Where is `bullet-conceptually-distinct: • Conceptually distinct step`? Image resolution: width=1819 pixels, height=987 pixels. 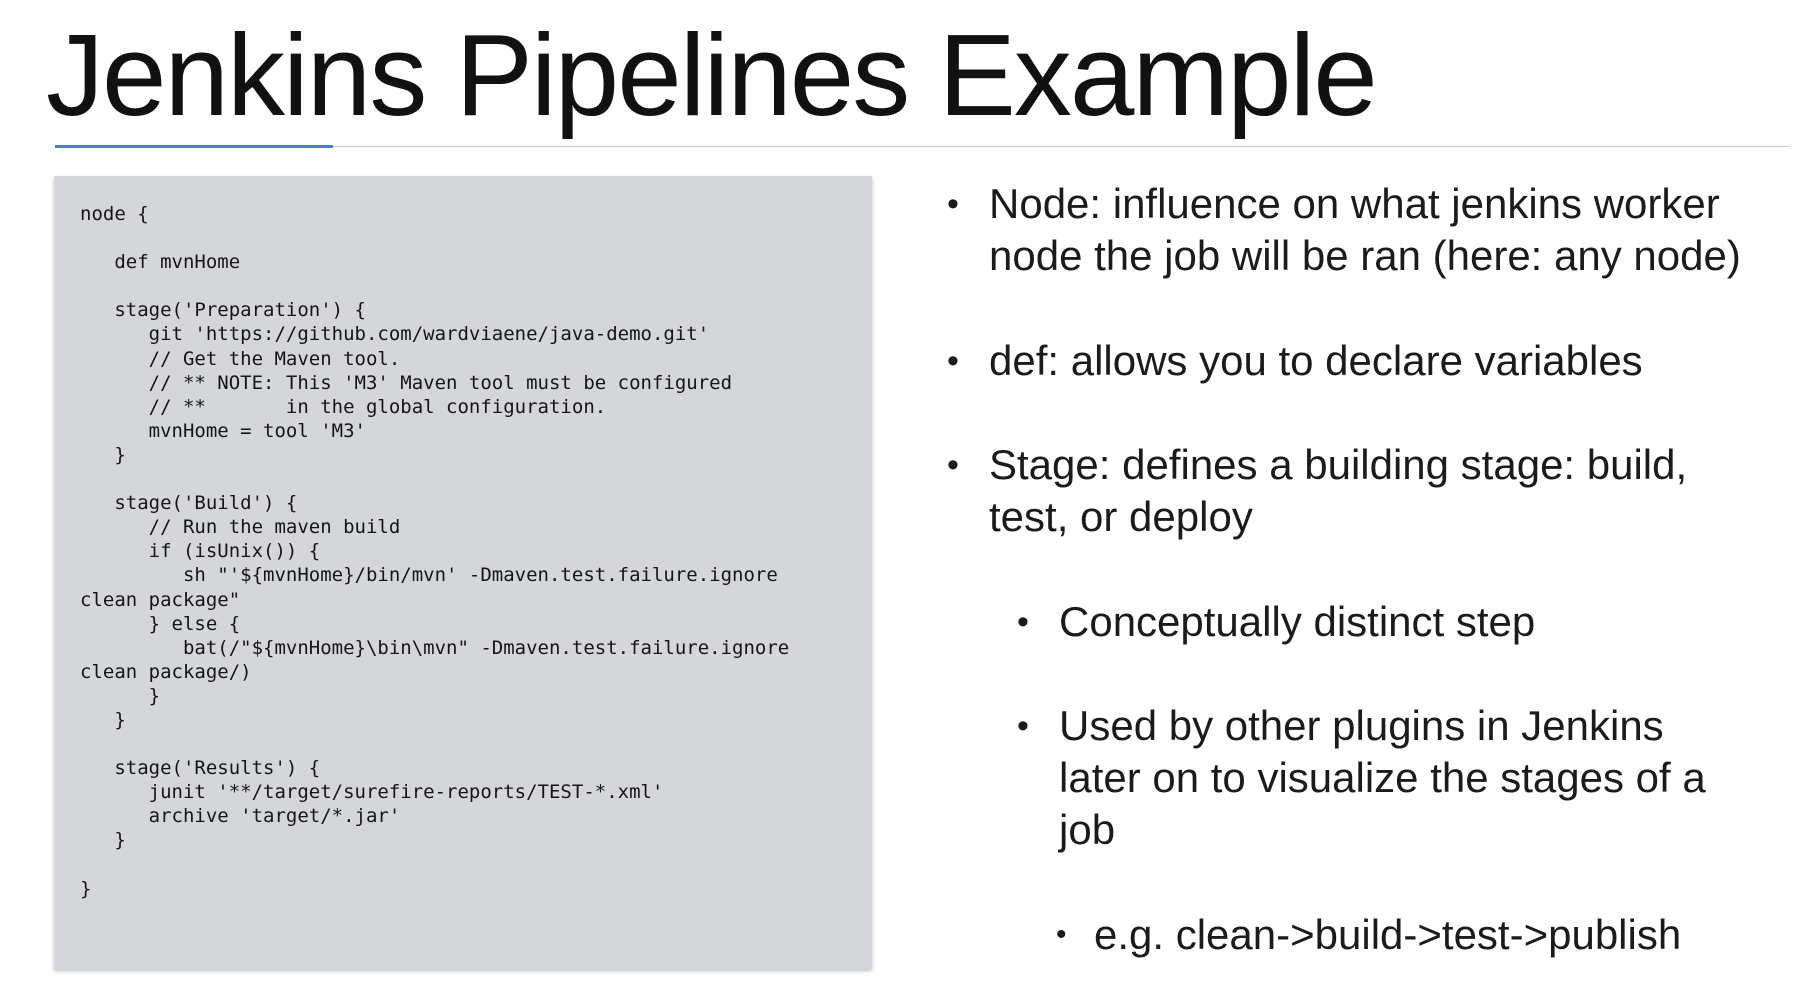
bullet-conceptually-distinct: • Conceptually distinct step is located at coordinates (1276, 622).